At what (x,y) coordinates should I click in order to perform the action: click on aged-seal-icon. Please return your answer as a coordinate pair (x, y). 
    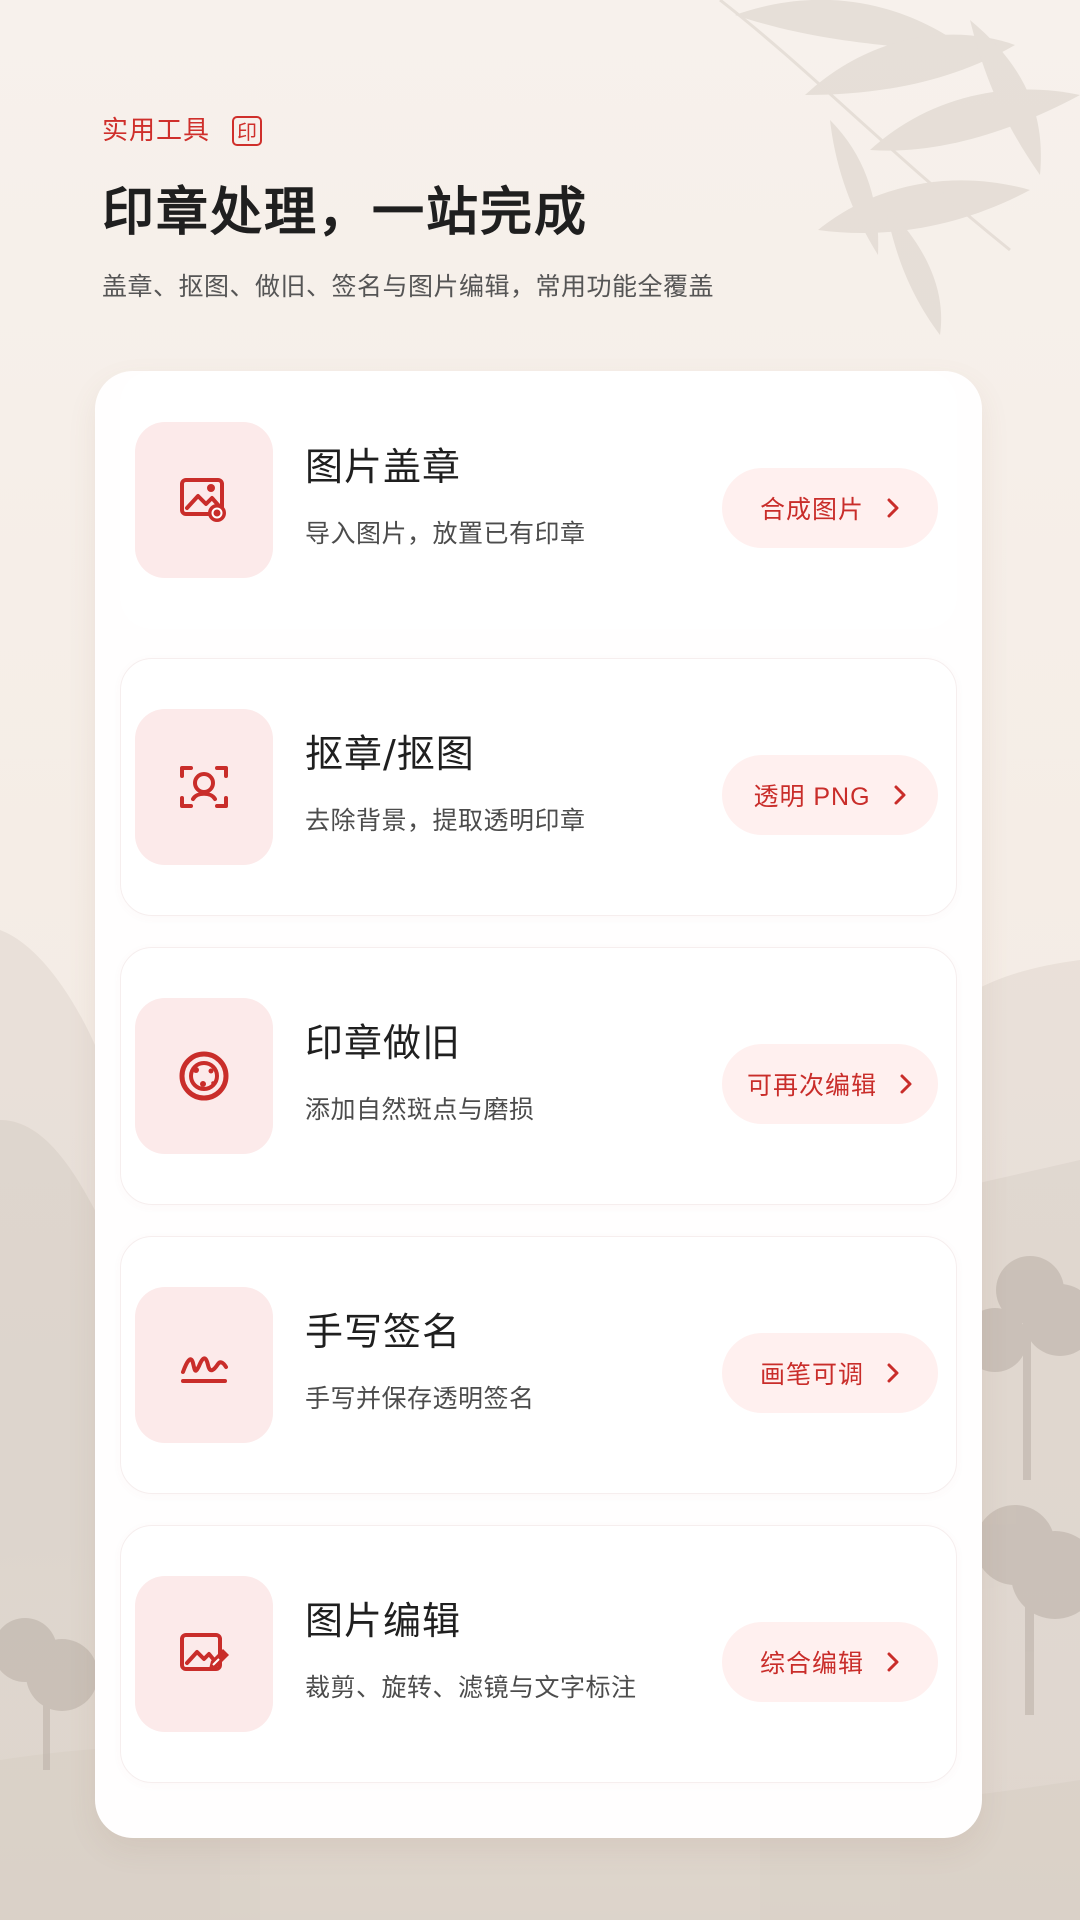
    Looking at the image, I should click on (204, 1076).